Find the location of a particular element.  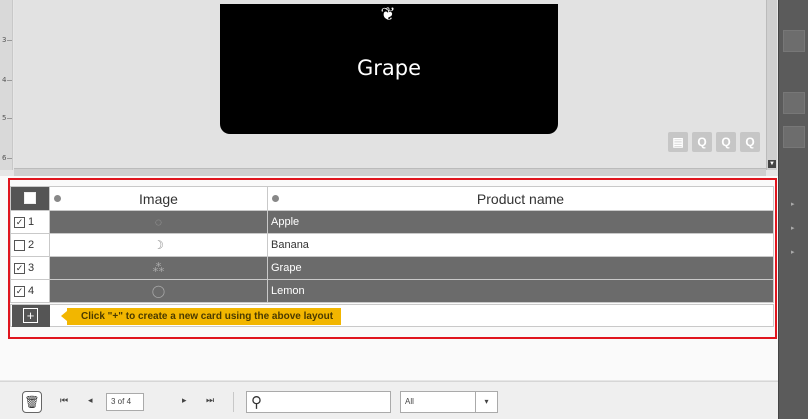

vertical-scrollbar: ▼ is located at coordinates (771, 85).